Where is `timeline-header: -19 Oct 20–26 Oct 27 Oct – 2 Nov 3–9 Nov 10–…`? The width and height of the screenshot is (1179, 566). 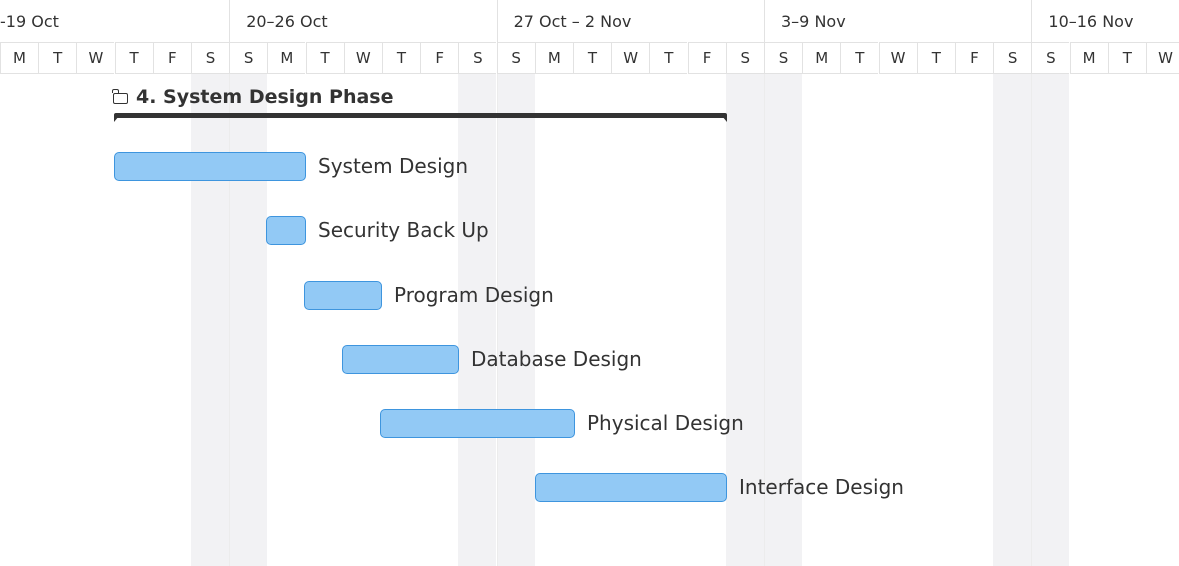
timeline-header: -19 Oct 20–26 Oct 27 Oct – 2 Nov 3–9 Nov 10–… is located at coordinates (589, 37).